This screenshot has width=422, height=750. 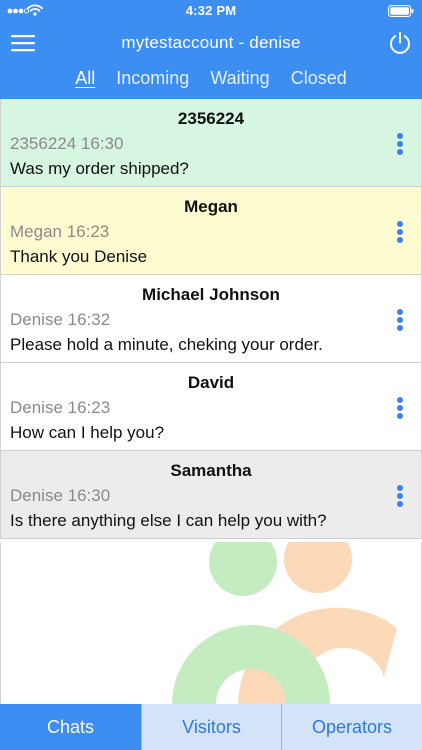 What do you see at coordinates (239, 78) in the screenshot?
I see `tab-waiting: Waiting` at bounding box center [239, 78].